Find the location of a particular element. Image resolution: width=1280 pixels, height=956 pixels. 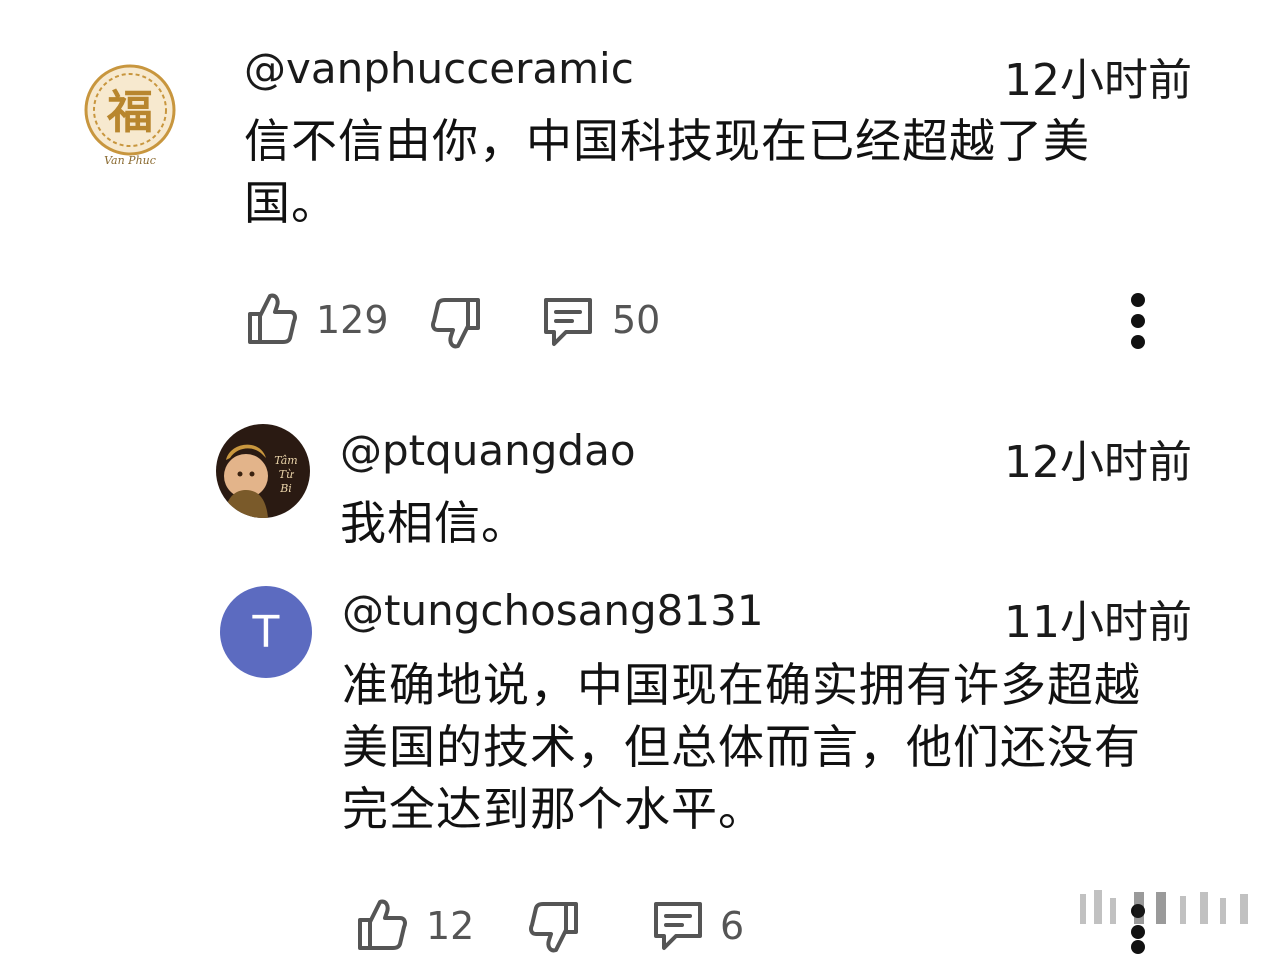

avatar: T is located at coordinates (266, 632).